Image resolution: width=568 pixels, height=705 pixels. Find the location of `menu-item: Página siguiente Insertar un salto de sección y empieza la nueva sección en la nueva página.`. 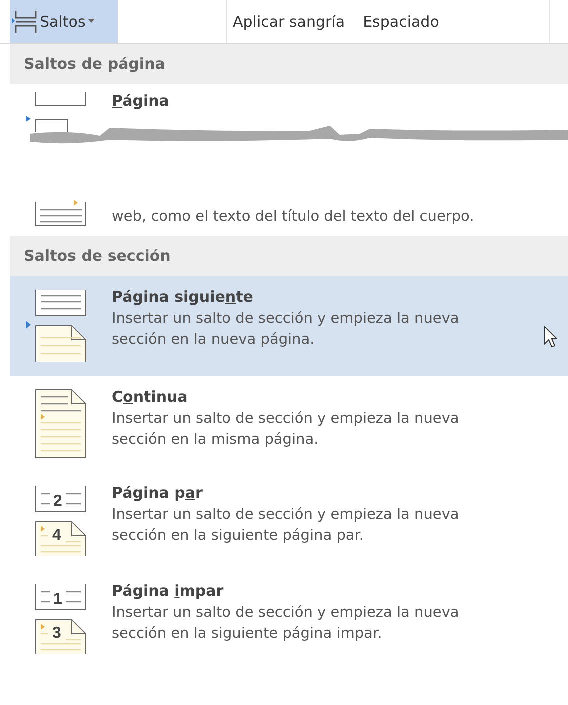

menu-item: Página siguiente Insertar un salto de sección y empieza la nueva sección en la nueva página. is located at coordinates (289, 326).